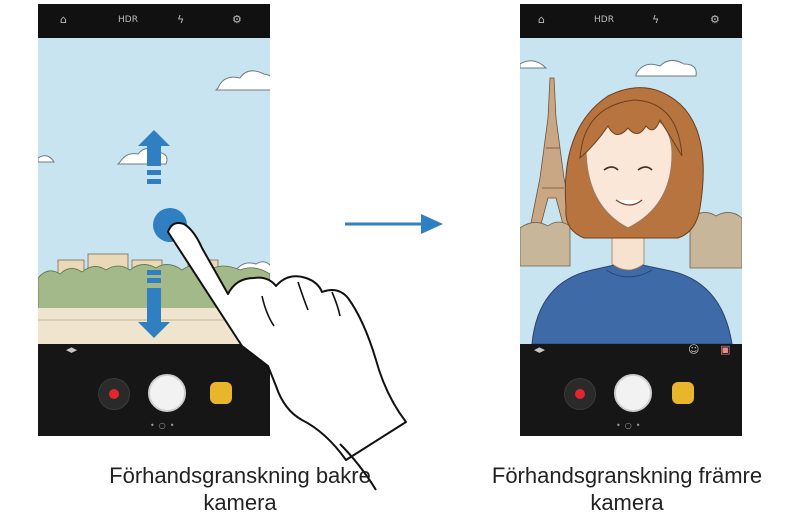 The image size is (797, 524). Describe the element at coordinates (627, 489) in the screenshot. I see `caption-front-camera: Förhandsgranskning främre kamera` at that location.